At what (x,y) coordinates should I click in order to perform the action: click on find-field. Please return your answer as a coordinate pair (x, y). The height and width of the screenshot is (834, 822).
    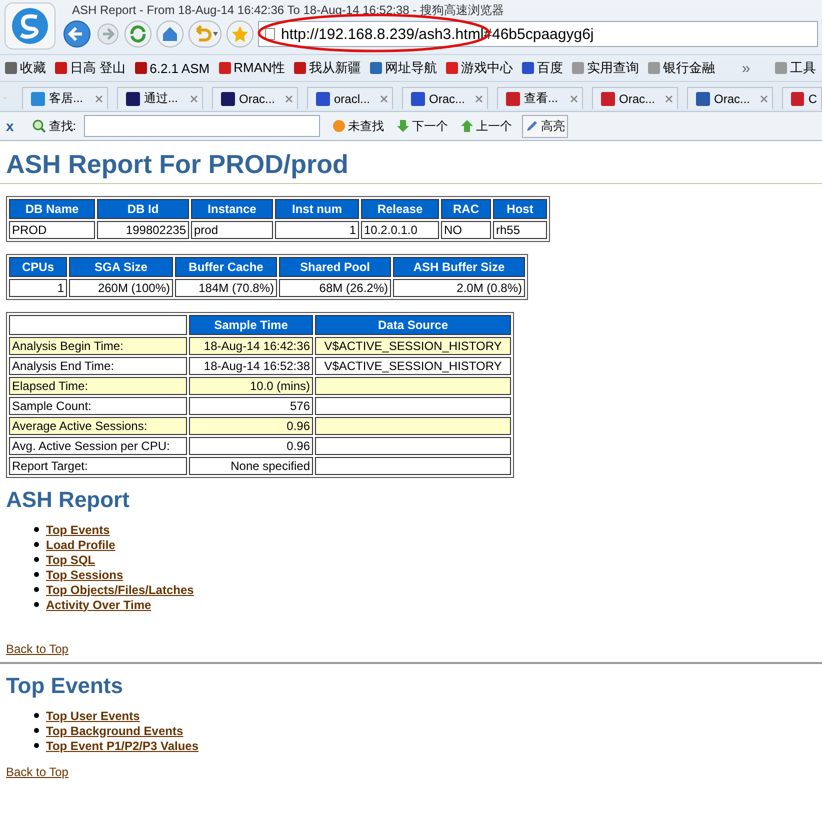
    Looking at the image, I should click on (202, 126).